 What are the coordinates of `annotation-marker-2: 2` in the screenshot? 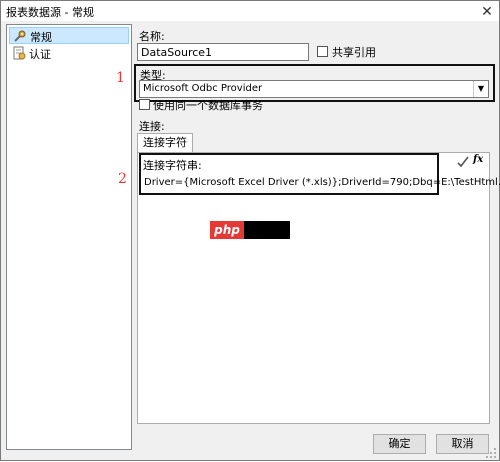 It's located at (122, 179).